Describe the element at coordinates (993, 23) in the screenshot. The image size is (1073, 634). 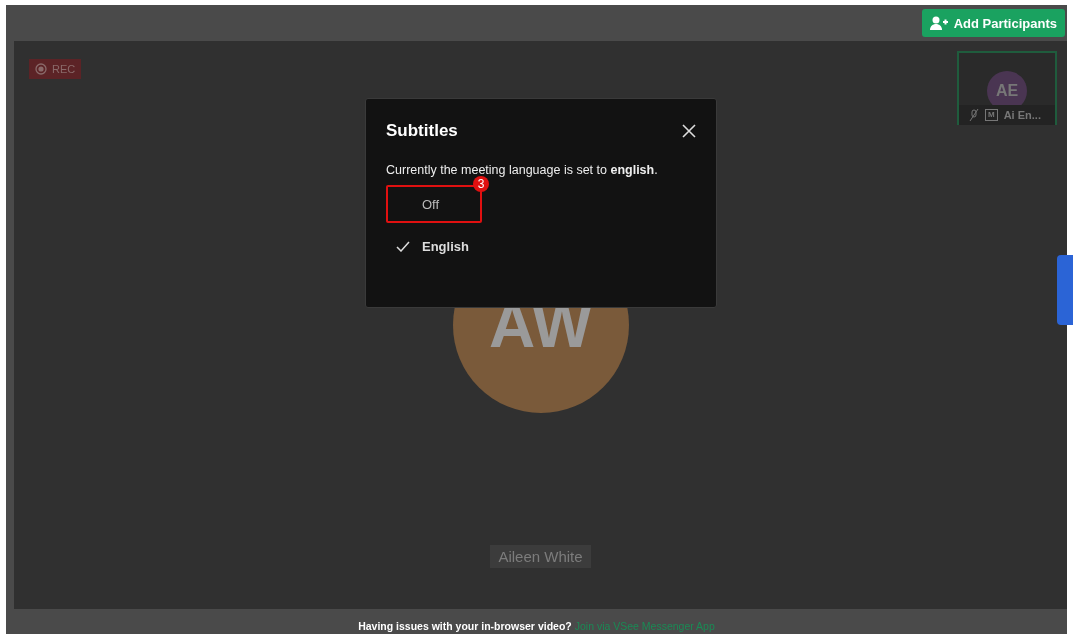
I see `add-participants-button: Add Participants` at that location.